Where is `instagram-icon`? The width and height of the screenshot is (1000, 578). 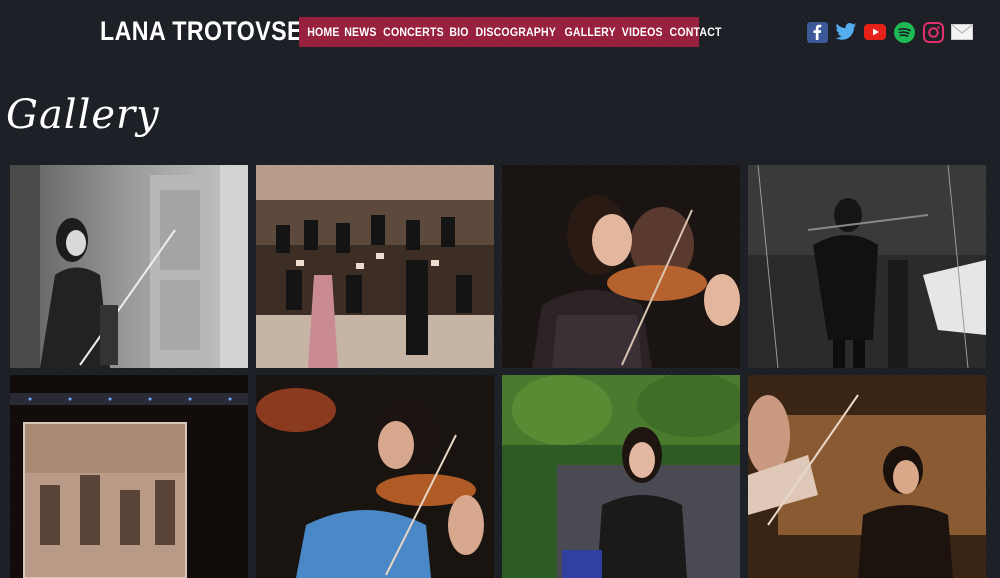
instagram-icon is located at coordinates (933, 32).